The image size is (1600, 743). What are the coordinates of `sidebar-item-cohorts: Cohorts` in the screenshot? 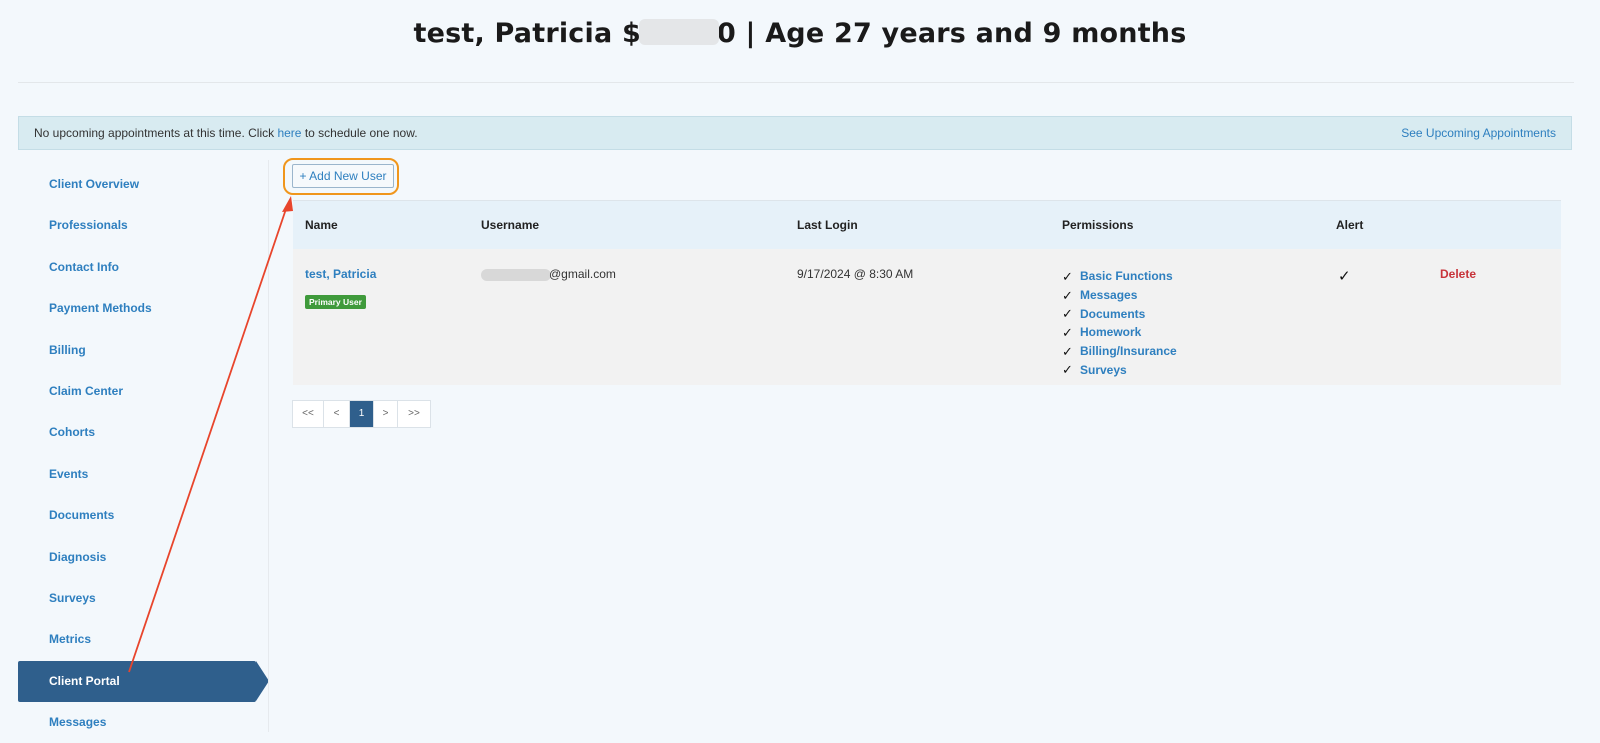 It's located at (143, 432).